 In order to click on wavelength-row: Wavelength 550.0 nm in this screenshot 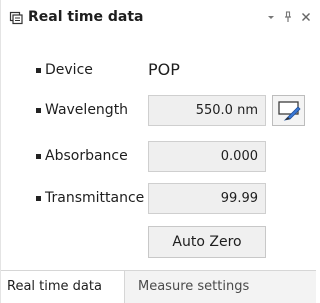, I will do `click(158, 111)`.